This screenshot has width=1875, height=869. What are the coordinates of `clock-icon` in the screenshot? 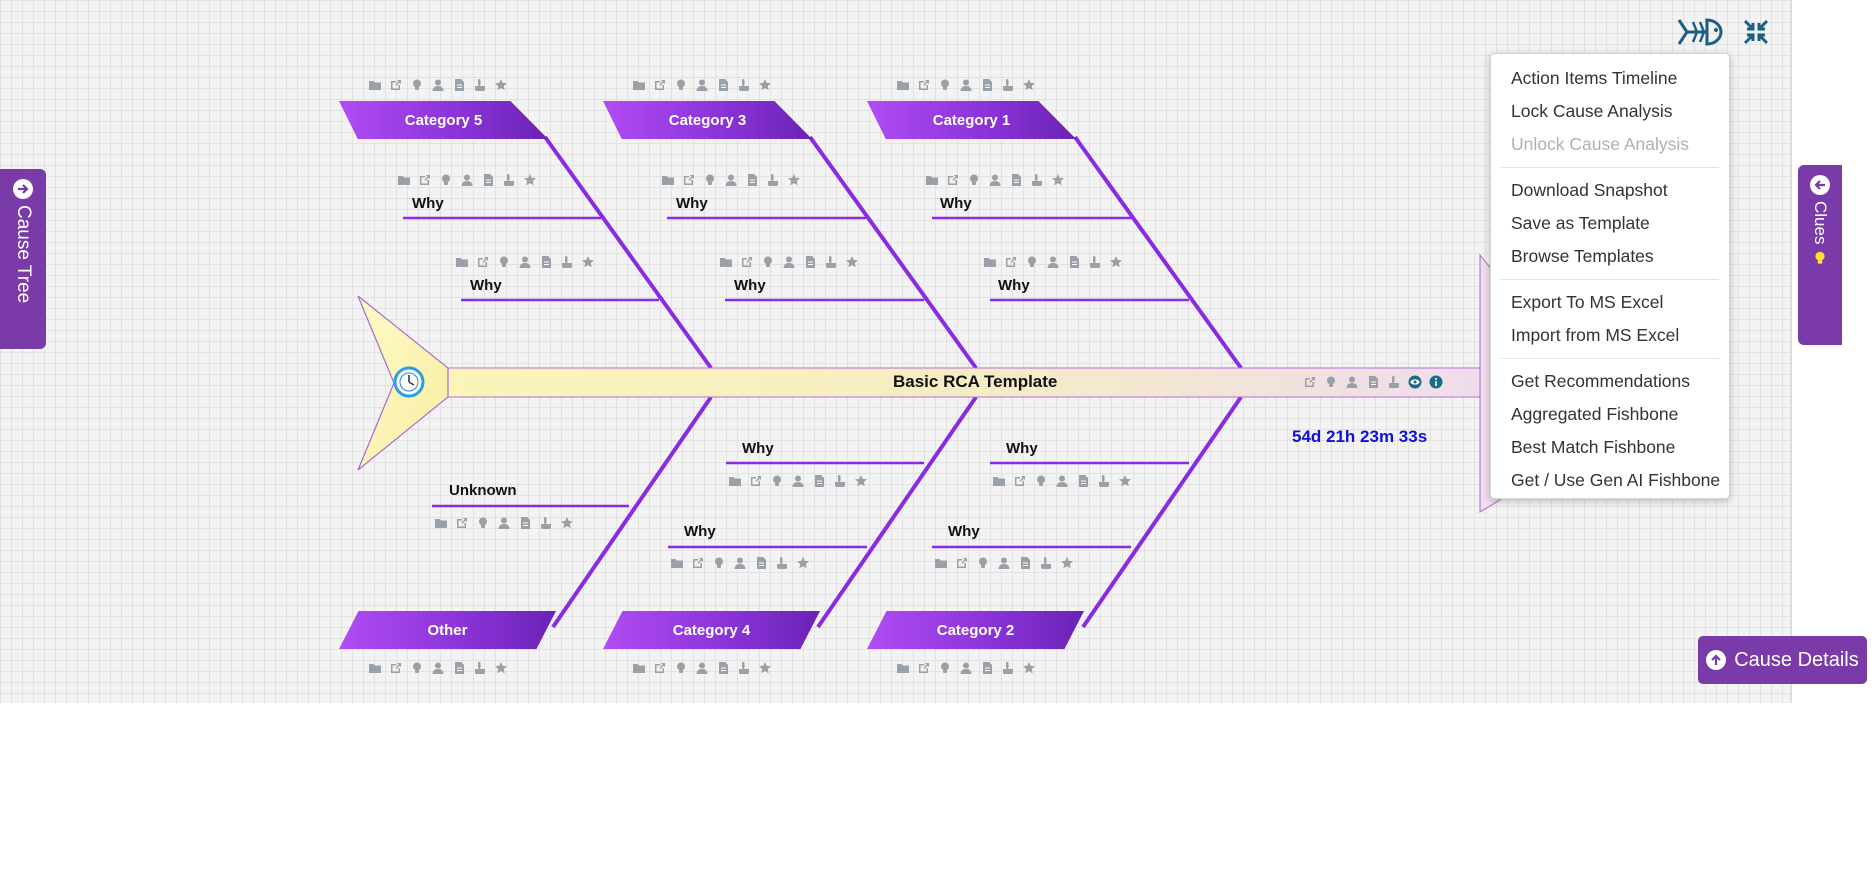 It's located at (409, 382).